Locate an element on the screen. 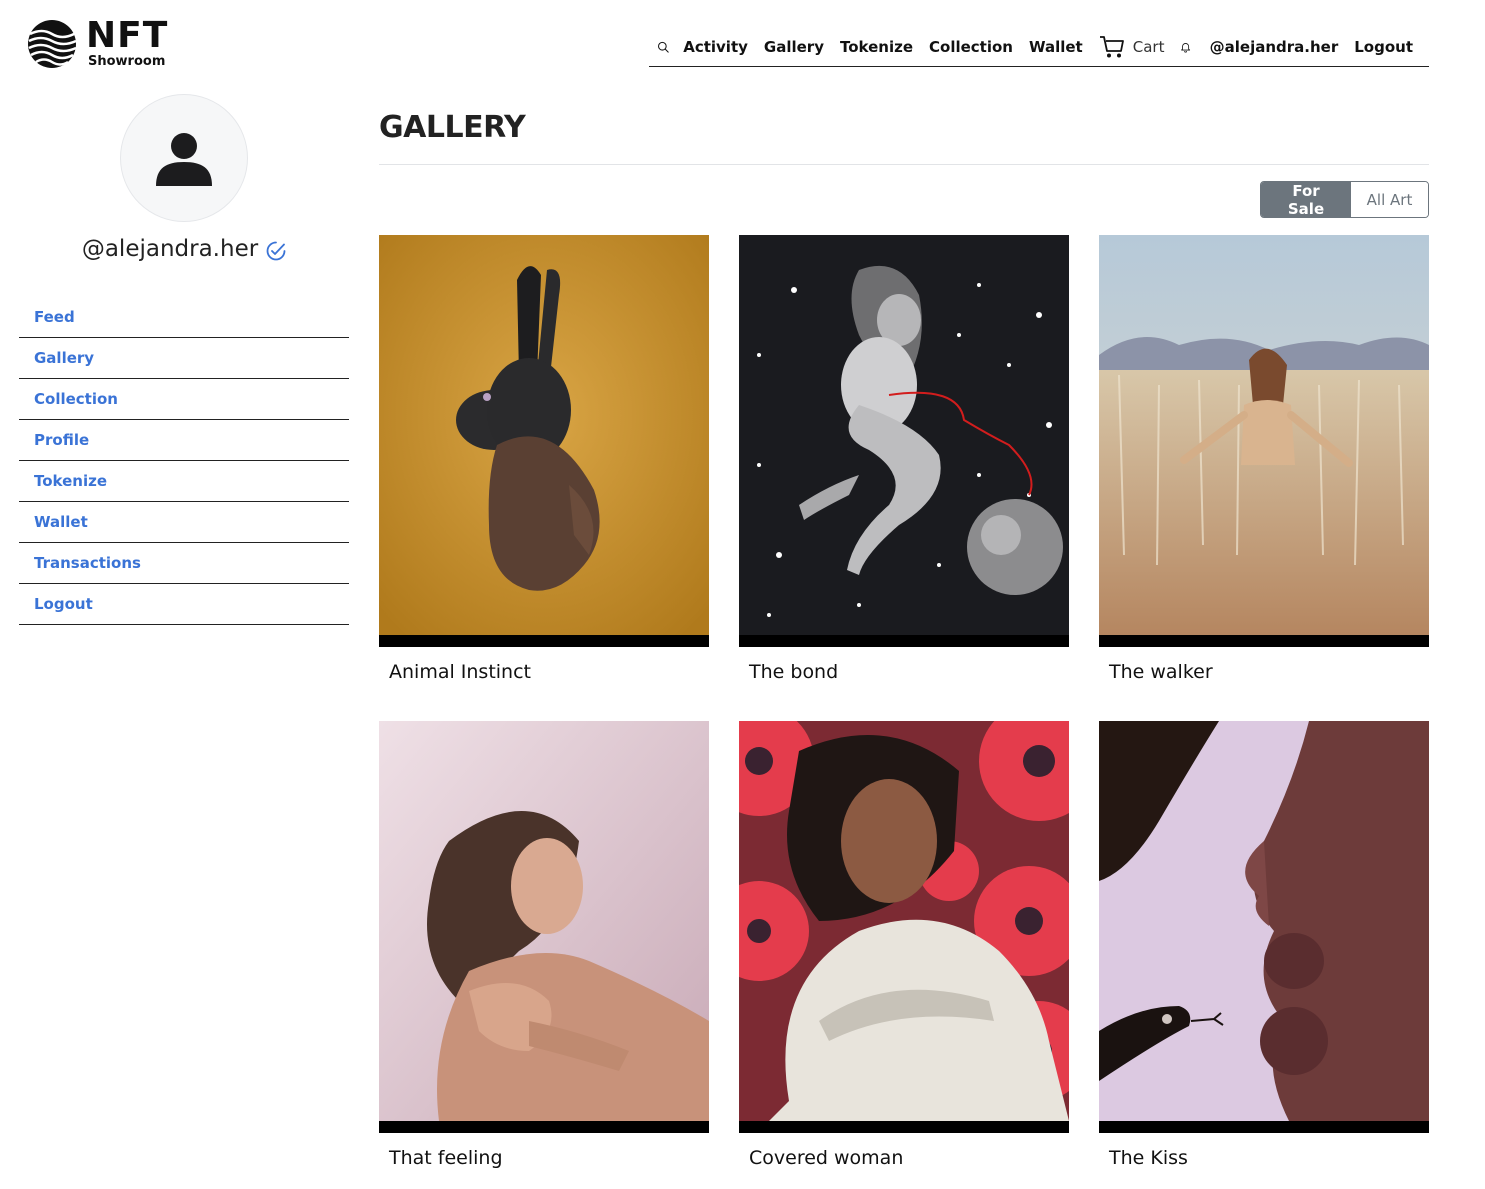  sidebar-item-transactions: Transactions is located at coordinates (184, 563).